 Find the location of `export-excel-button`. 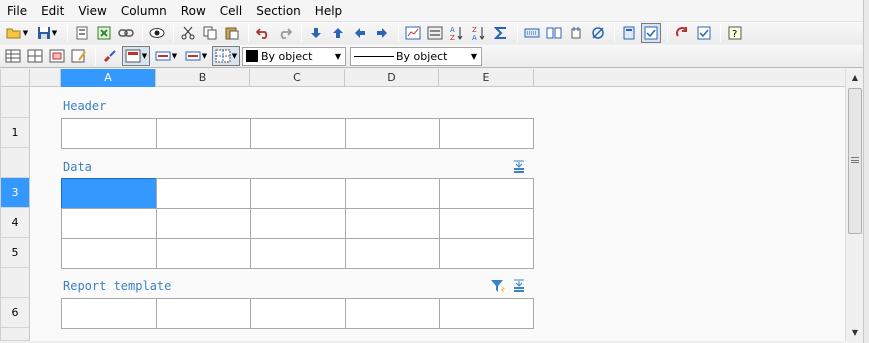

export-excel-button is located at coordinates (104, 33).